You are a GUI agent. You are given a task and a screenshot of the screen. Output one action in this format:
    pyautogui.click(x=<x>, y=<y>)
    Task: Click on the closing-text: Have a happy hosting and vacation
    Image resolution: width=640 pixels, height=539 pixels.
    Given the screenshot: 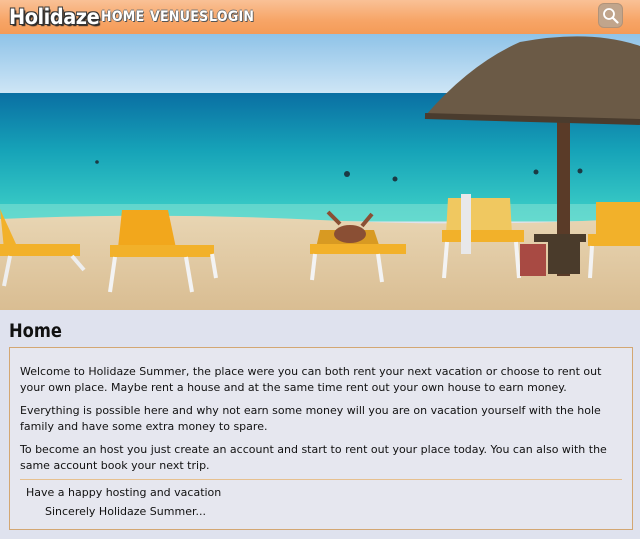 What is the action you would take?
    pyautogui.click(x=124, y=492)
    